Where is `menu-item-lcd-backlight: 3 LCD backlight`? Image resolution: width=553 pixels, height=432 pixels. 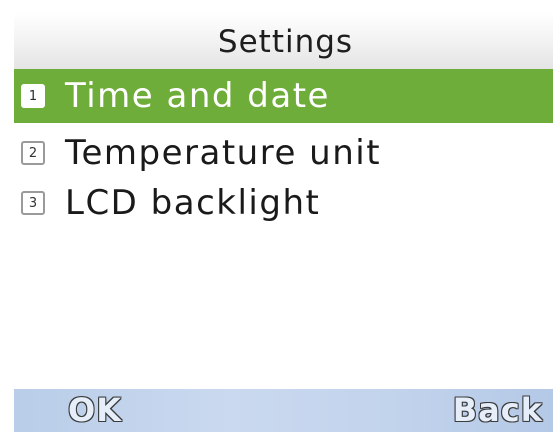 menu-item-lcd-backlight: 3 LCD backlight is located at coordinates (283, 203).